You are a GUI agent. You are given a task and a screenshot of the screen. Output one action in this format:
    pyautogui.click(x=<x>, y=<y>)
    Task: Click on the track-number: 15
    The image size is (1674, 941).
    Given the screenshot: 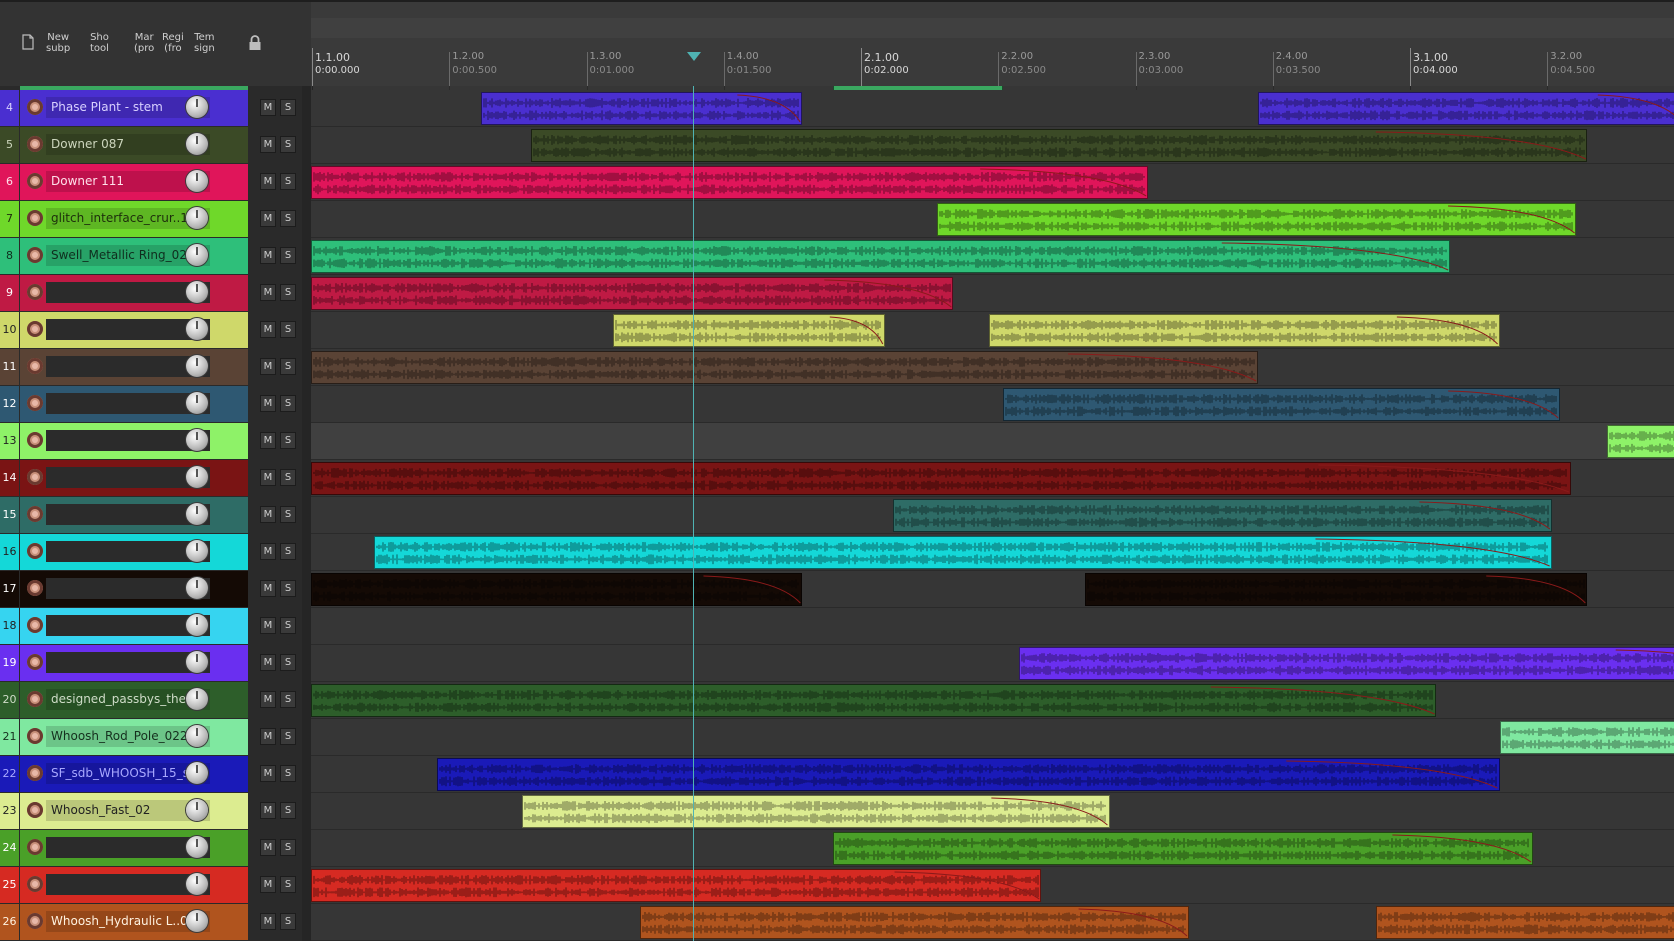 What is the action you would take?
    pyautogui.click(x=9, y=515)
    